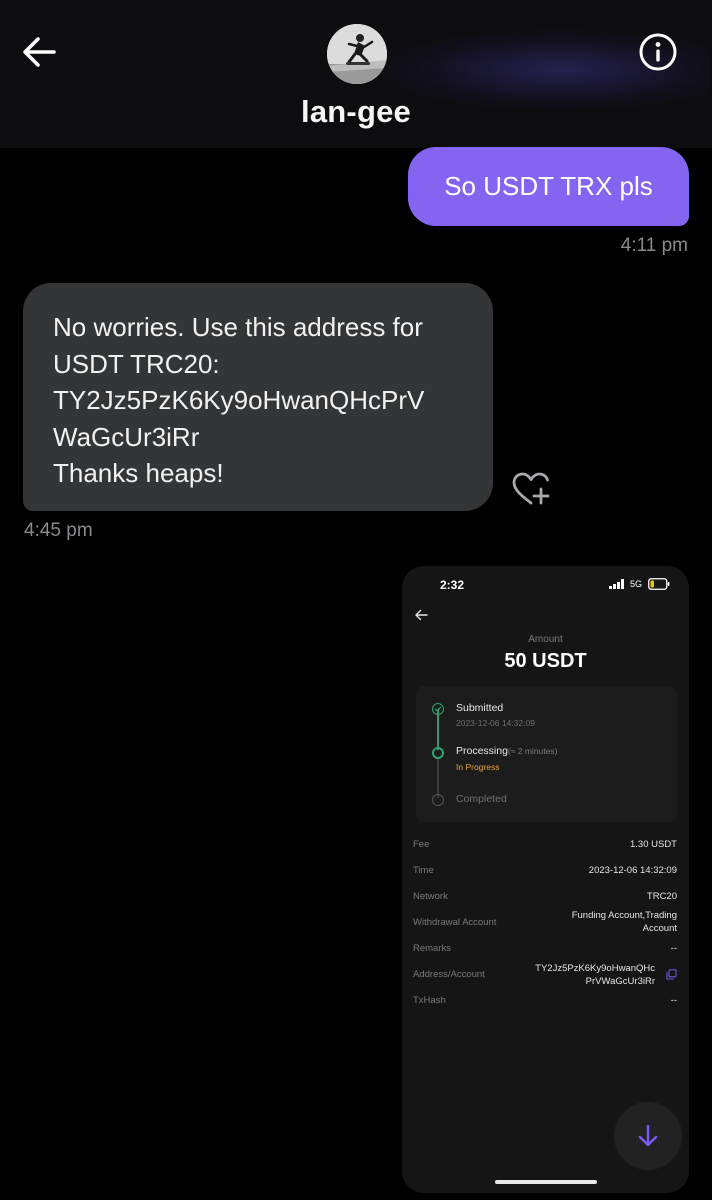 This screenshot has height=1200, width=712. Describe the element at coordinates (357, 54) in the screenshot. I see `avatar` at that location.